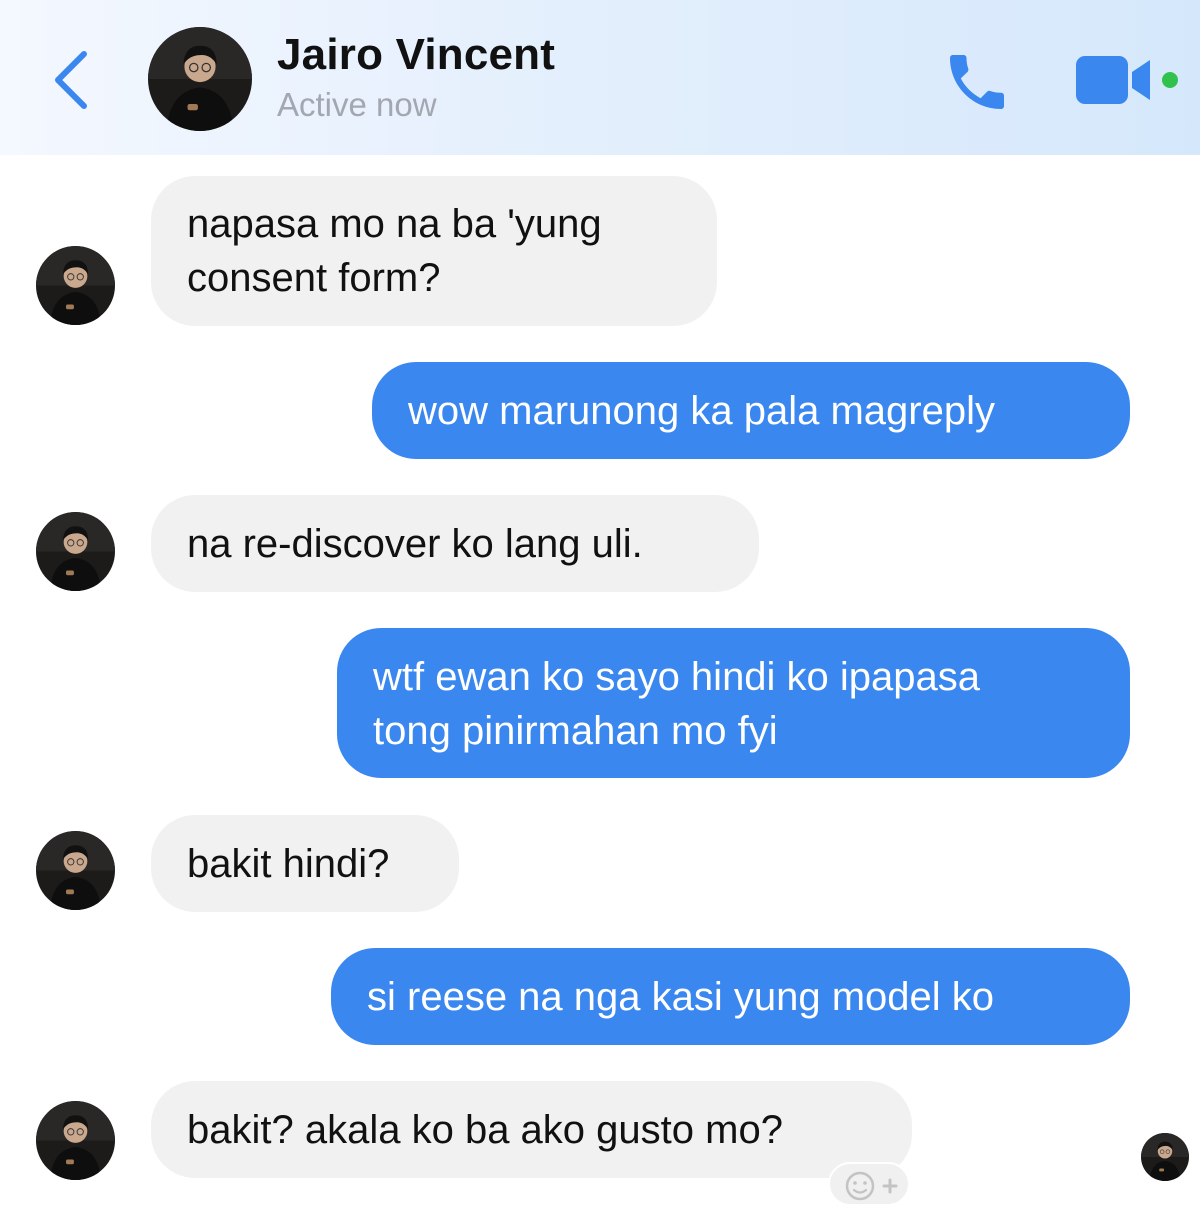  I want to click on chevron-left-icon, so click(71, 80).